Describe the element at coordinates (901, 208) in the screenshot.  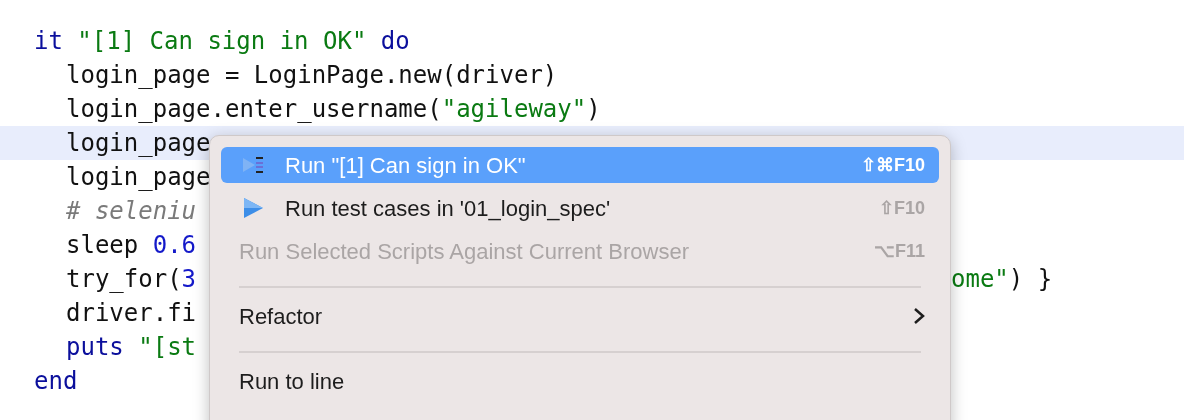
I see `shortcut-label: ⇧F10` at that location.